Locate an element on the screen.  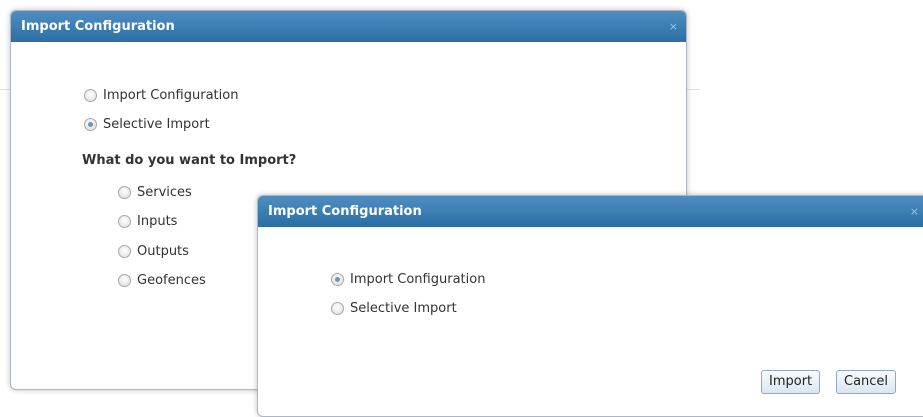
radio-label: Geofences is located at coordinates (171, 280).